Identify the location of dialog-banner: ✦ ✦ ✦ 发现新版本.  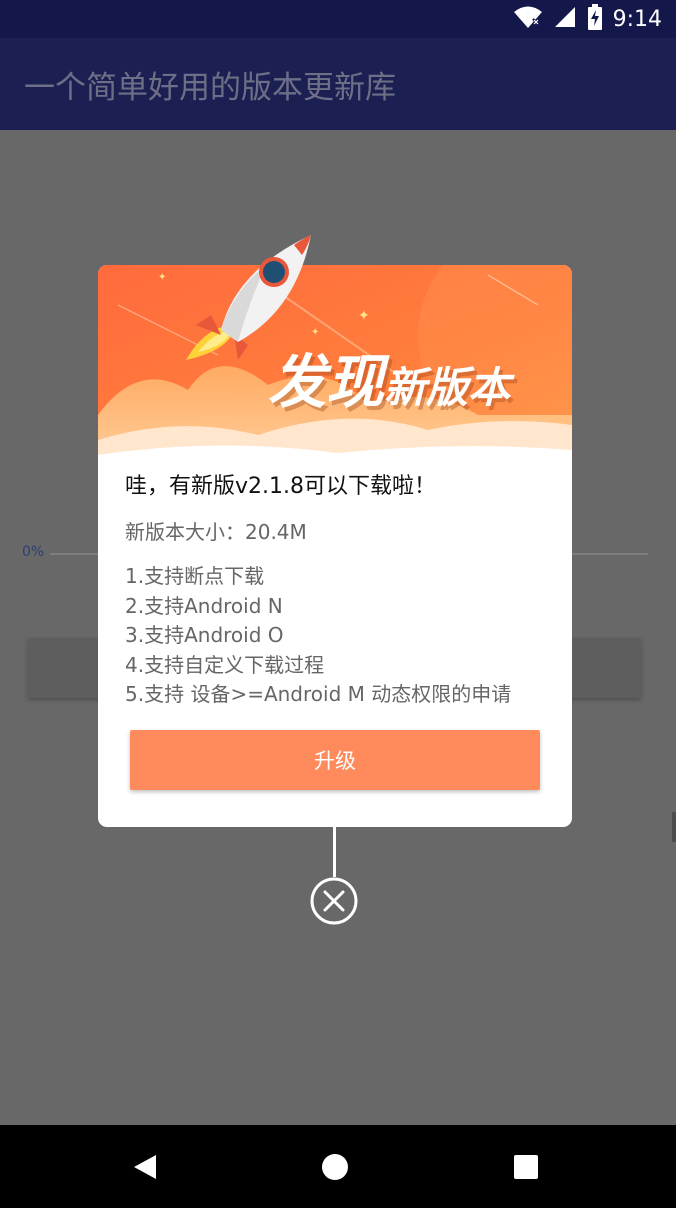
(335, 367).